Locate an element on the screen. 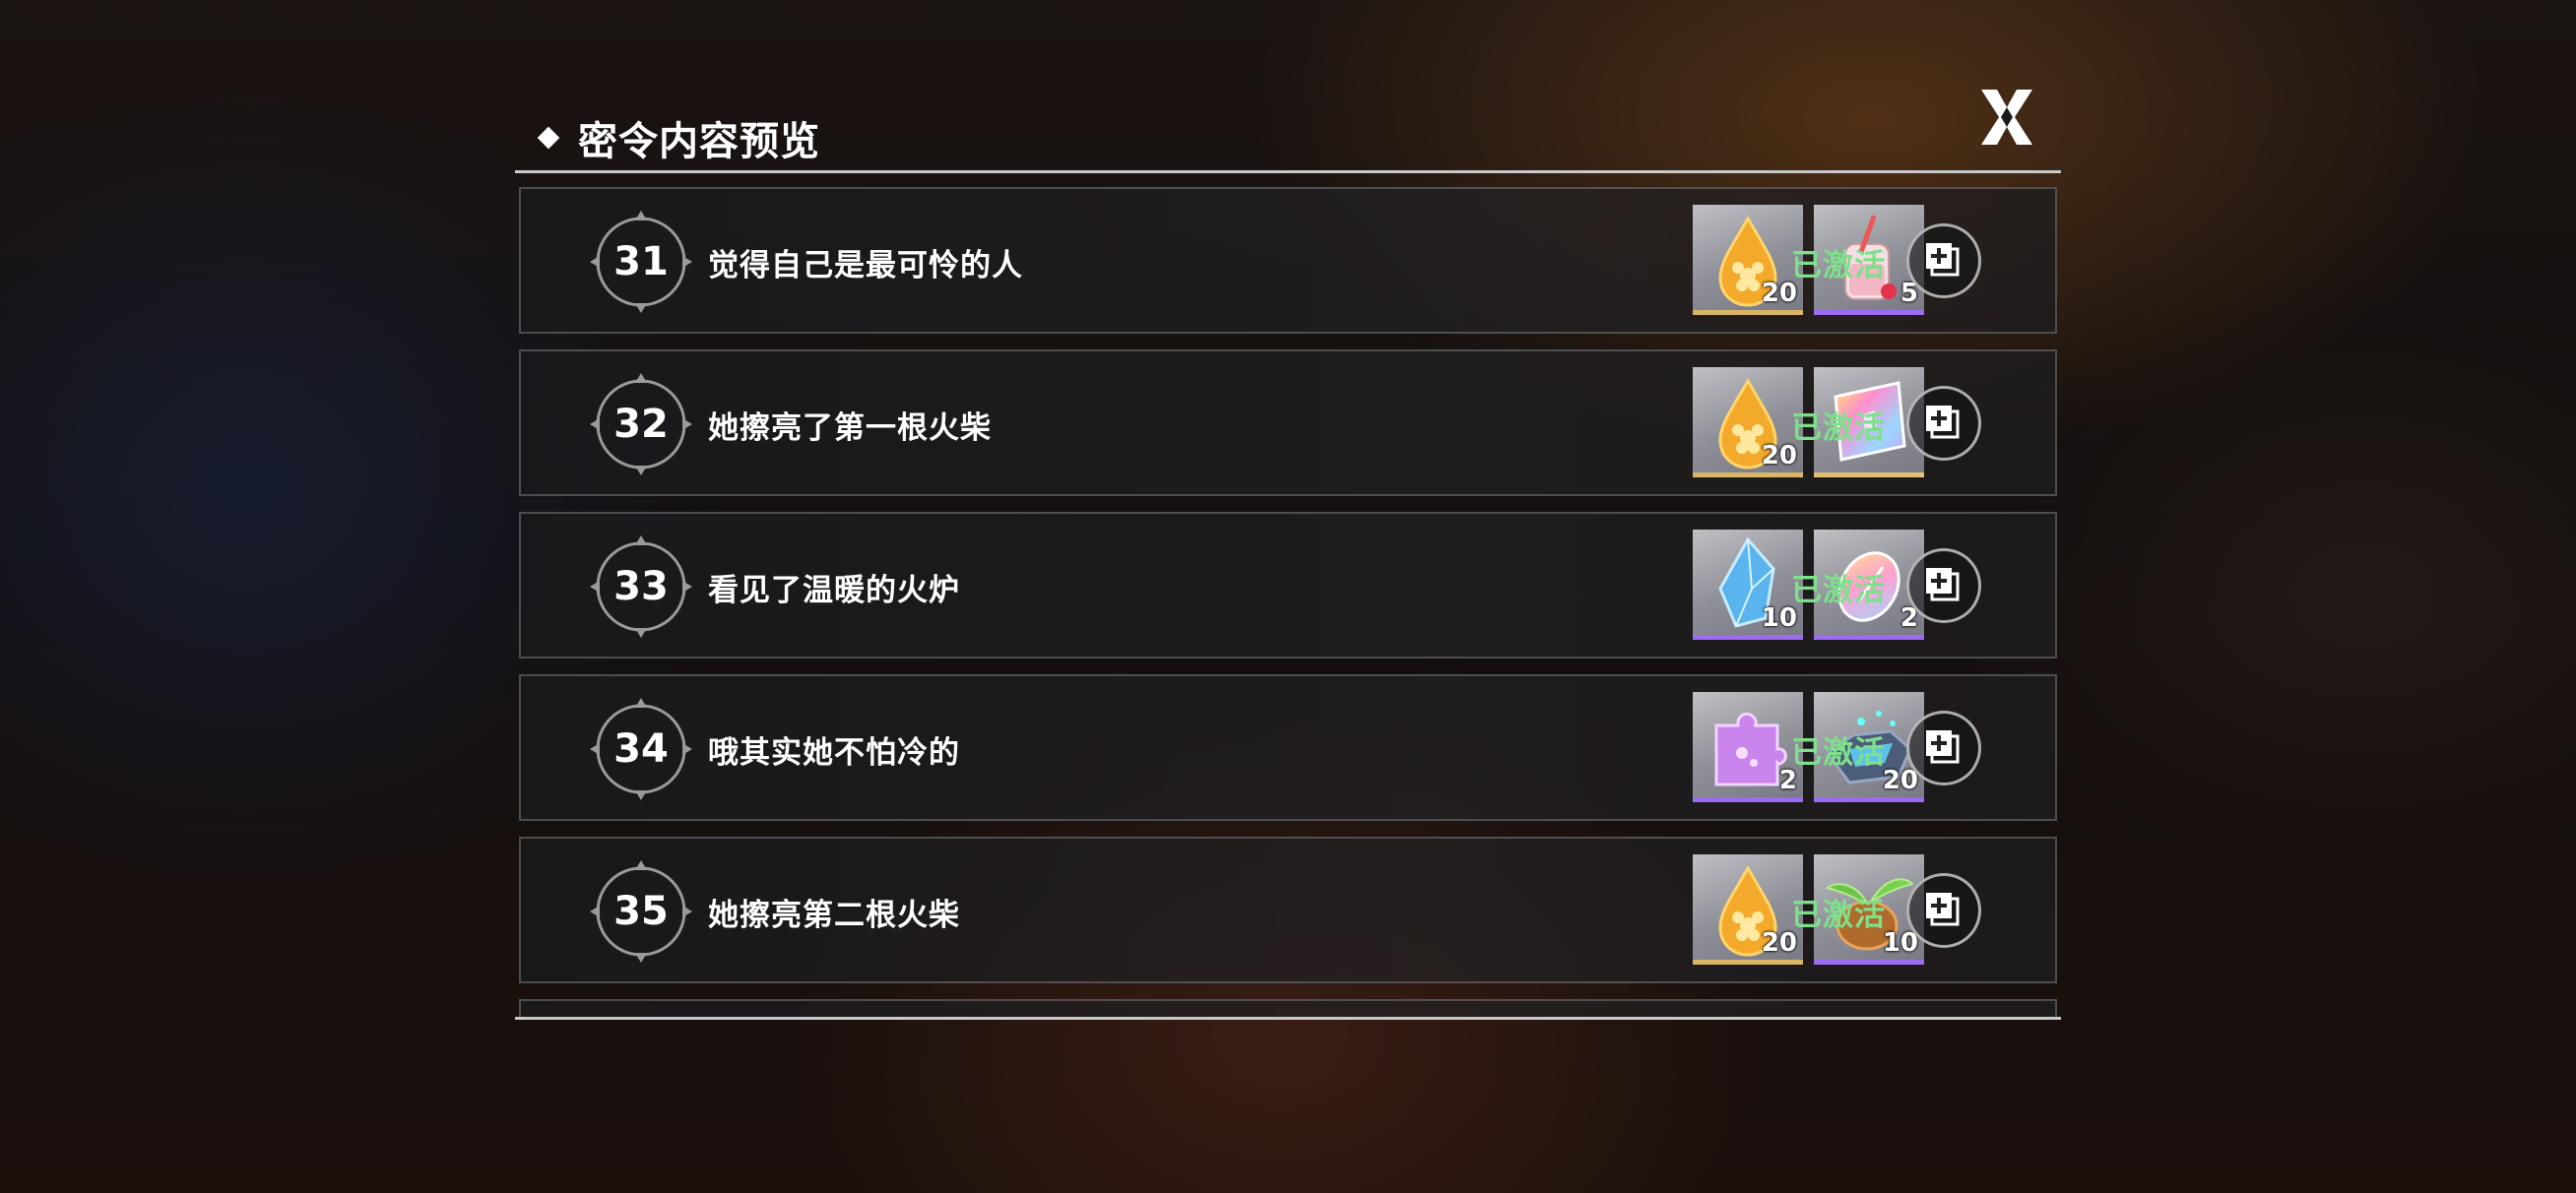  level-badge: 33 is located at coordinates (641, 587).